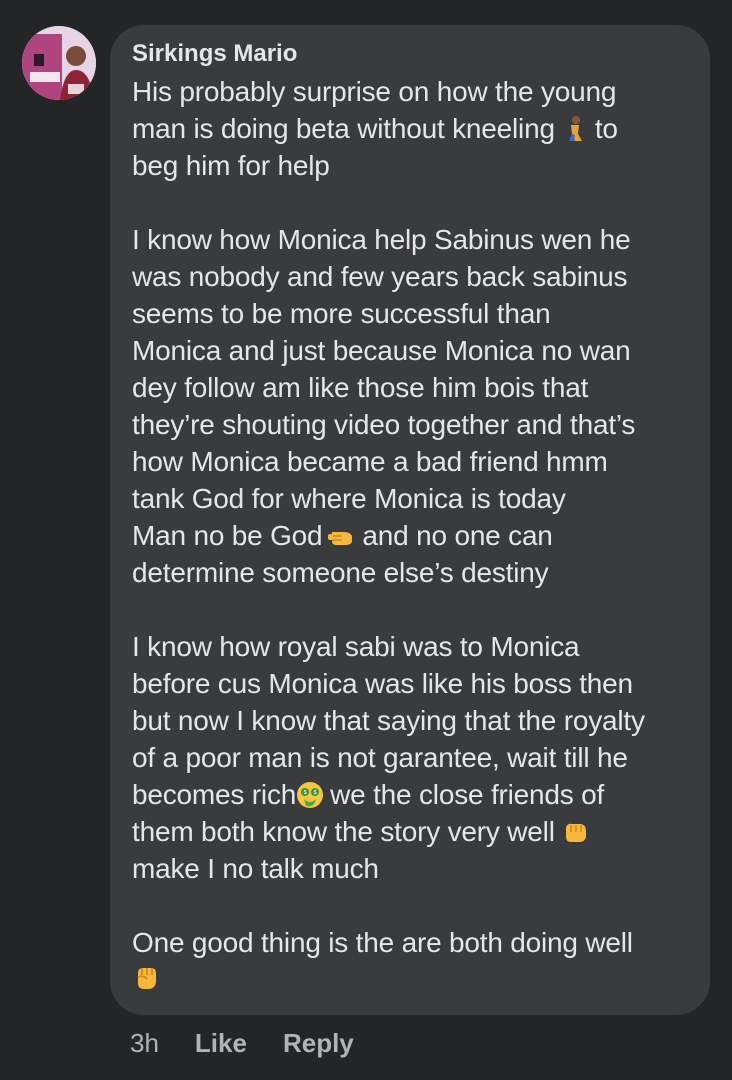 The image size is (732, 1080). Describe the element at coordinates (457, 535) in the screenshot. I see `comment-text: and no one can` at that location.